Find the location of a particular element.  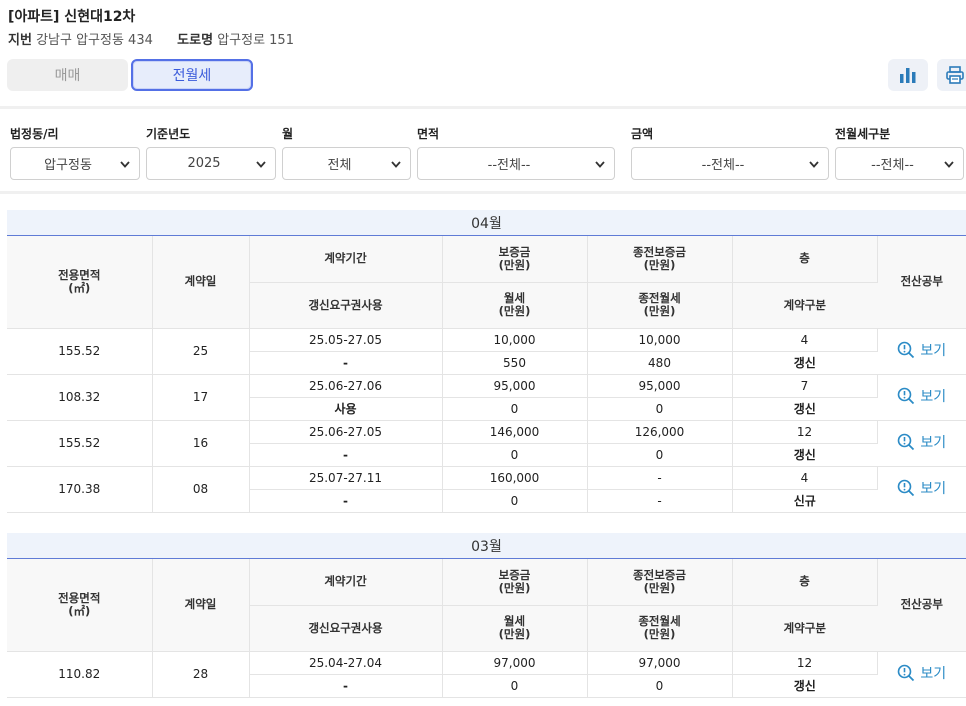

col-prev-monthly: 종전월세 (만원) is located at coordinates (660, 628).